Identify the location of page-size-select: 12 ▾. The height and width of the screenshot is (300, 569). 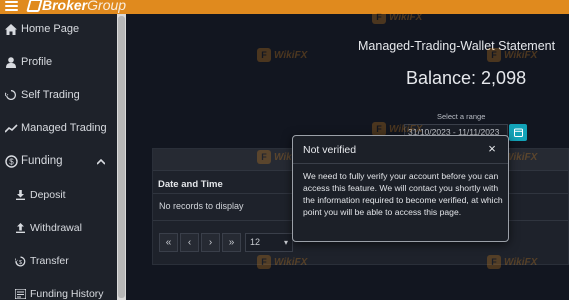
(269, 242).